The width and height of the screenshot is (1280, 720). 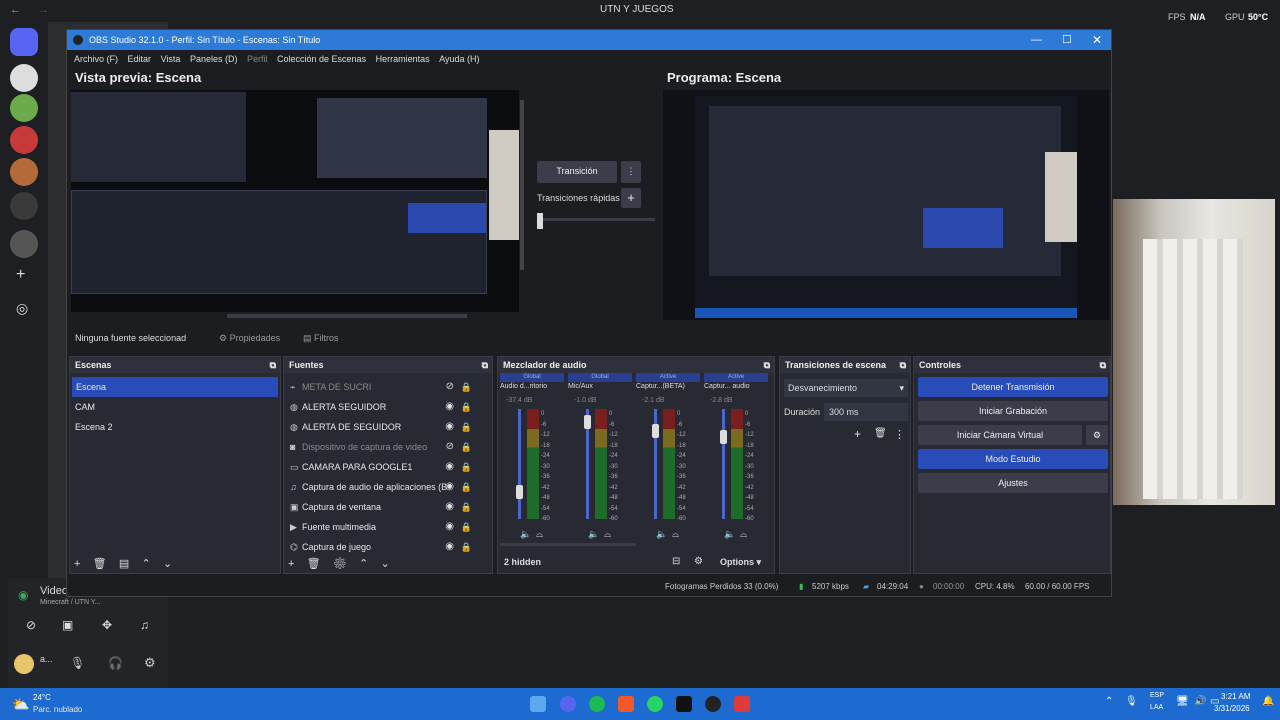 What do you see at coordinates (596, 219) in the screenshot?
I see `tbar-track` at bounding box center [596, 219].